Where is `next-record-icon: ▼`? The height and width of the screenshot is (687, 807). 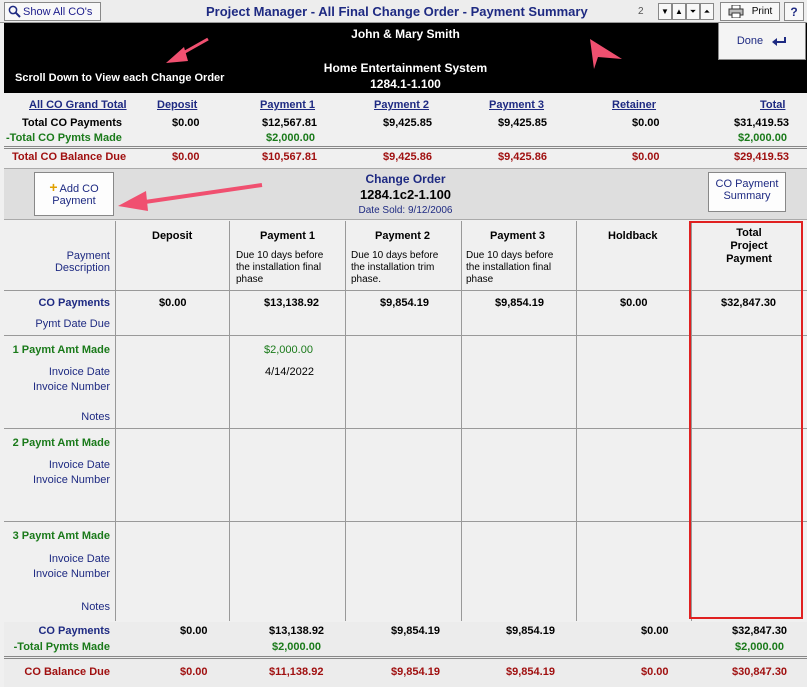
next-record-icon: ▼ is located at coordinates (665, 11).